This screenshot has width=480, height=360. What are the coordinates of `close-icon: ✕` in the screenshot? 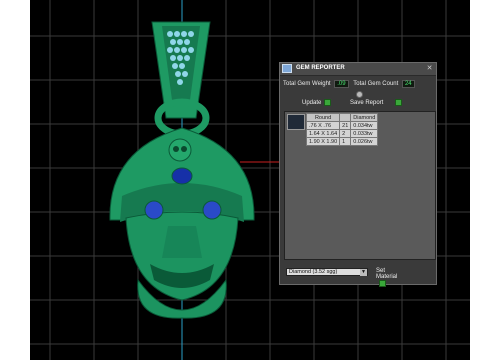 It's located at (429, 68).